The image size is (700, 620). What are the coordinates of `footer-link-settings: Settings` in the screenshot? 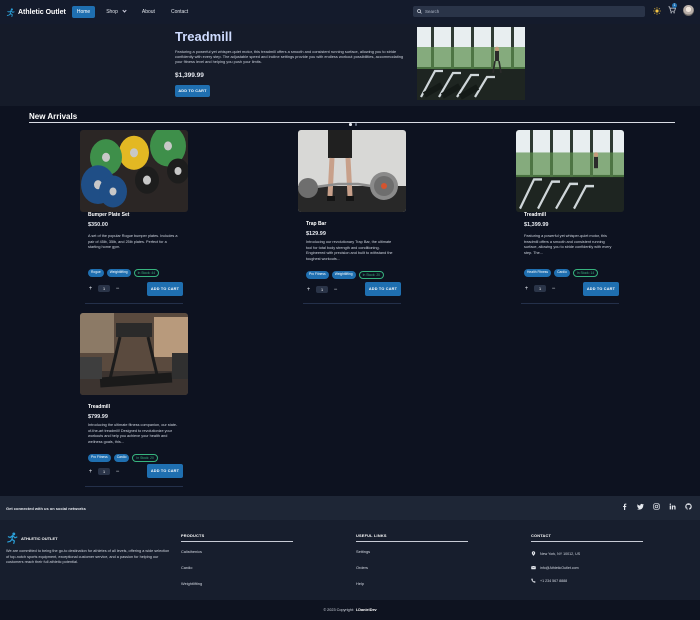 It's located at (363, 551).